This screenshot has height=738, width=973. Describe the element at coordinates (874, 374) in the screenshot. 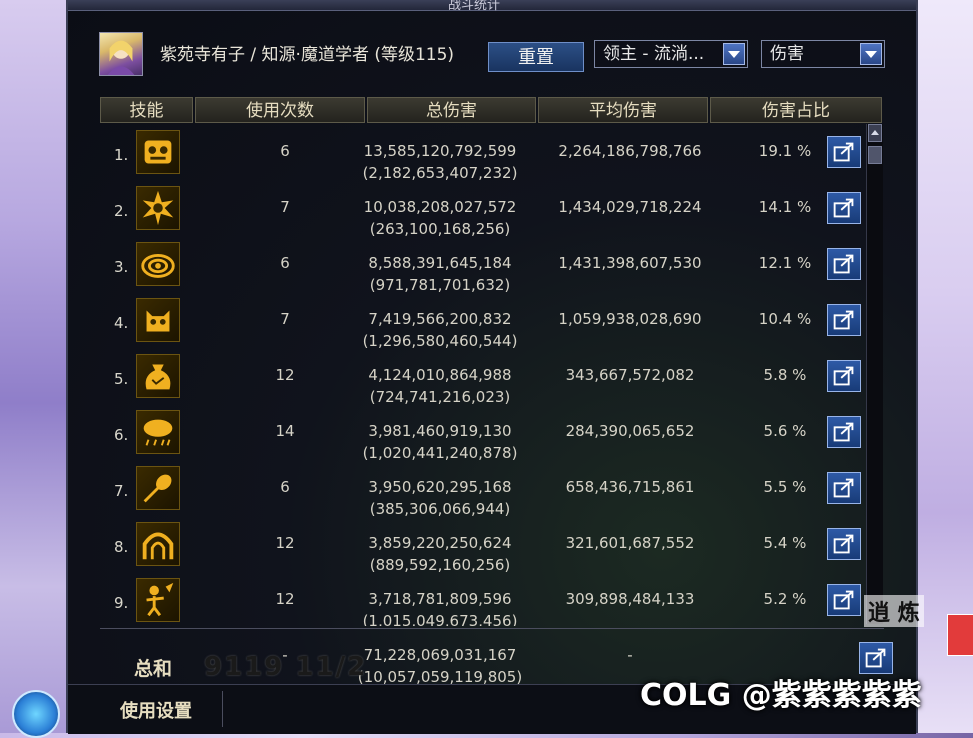

I see `table-scrollbar` at that location.